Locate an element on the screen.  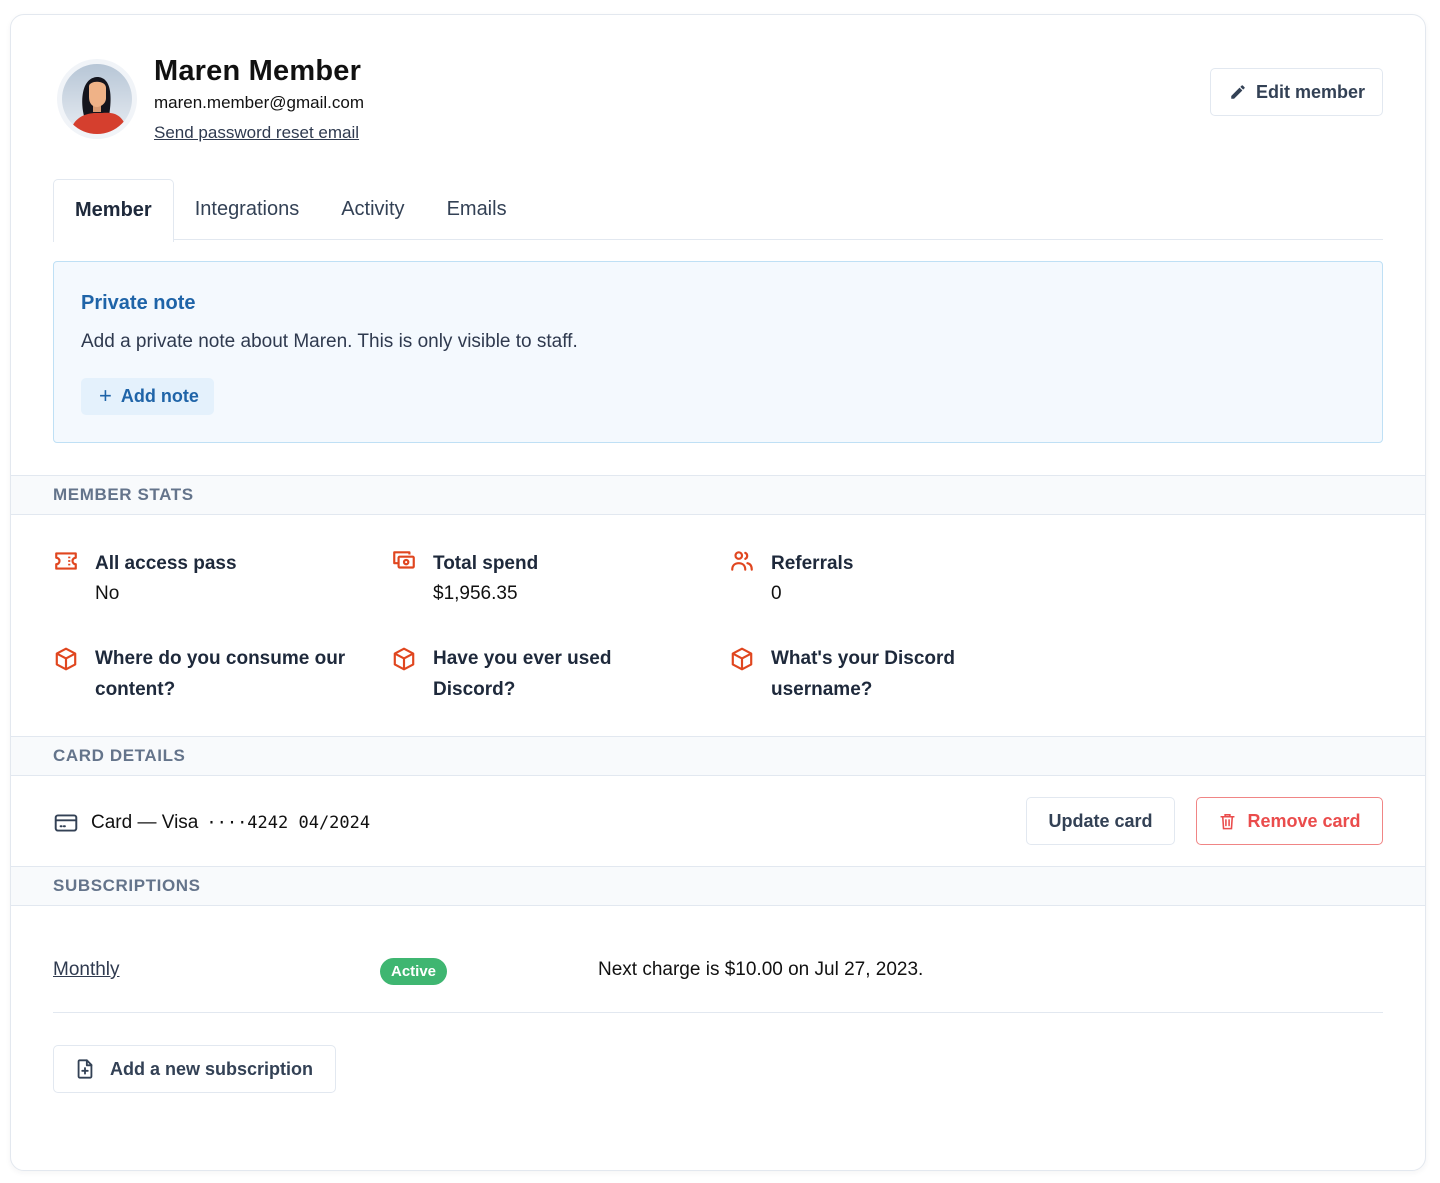
tab-bar: Member Integrations Activity Emails is located at coordinates (718, 210).